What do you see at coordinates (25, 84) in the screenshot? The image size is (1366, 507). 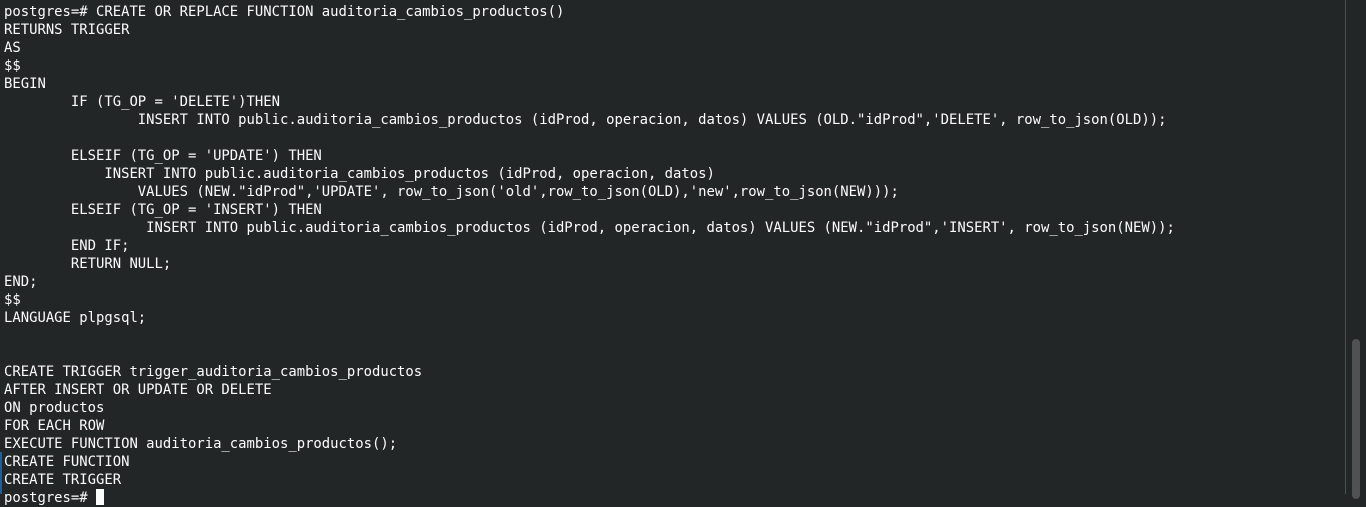 I see `terminal-line: BEGIN` at bounding box center [25, 84].